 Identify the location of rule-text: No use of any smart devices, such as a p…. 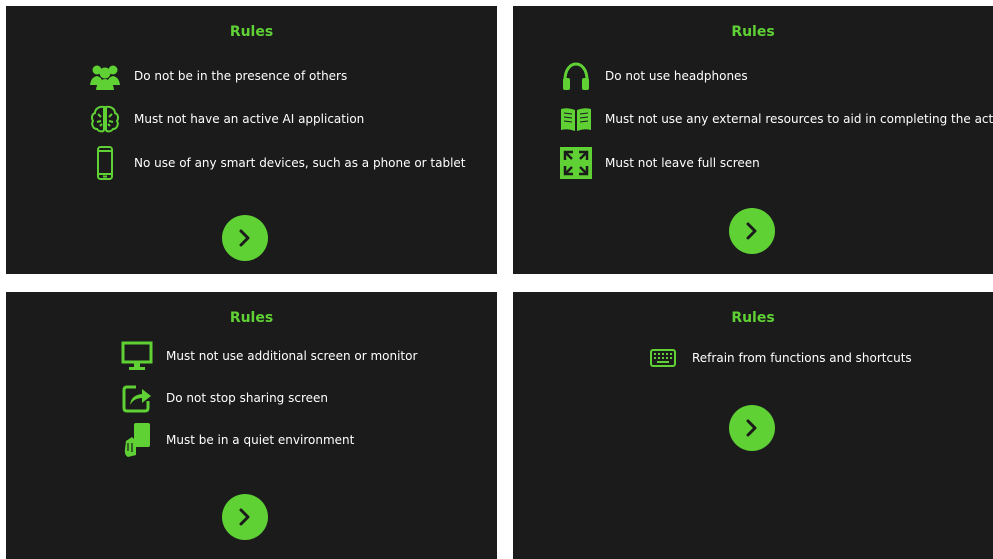
(300, 163).